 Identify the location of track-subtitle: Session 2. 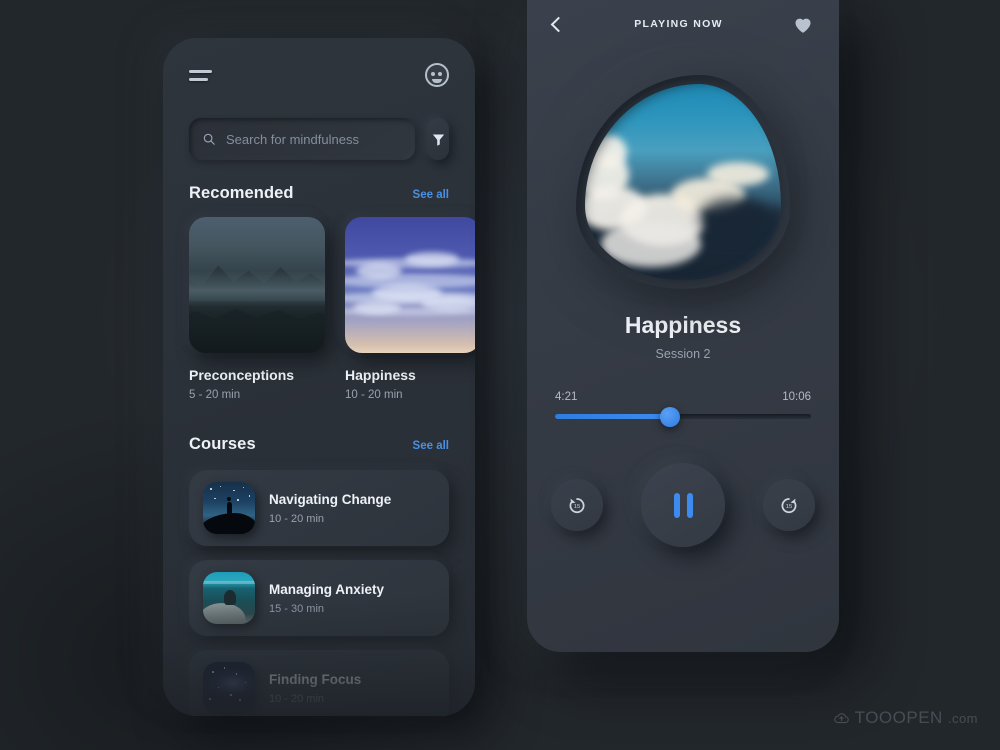
(683, 354).